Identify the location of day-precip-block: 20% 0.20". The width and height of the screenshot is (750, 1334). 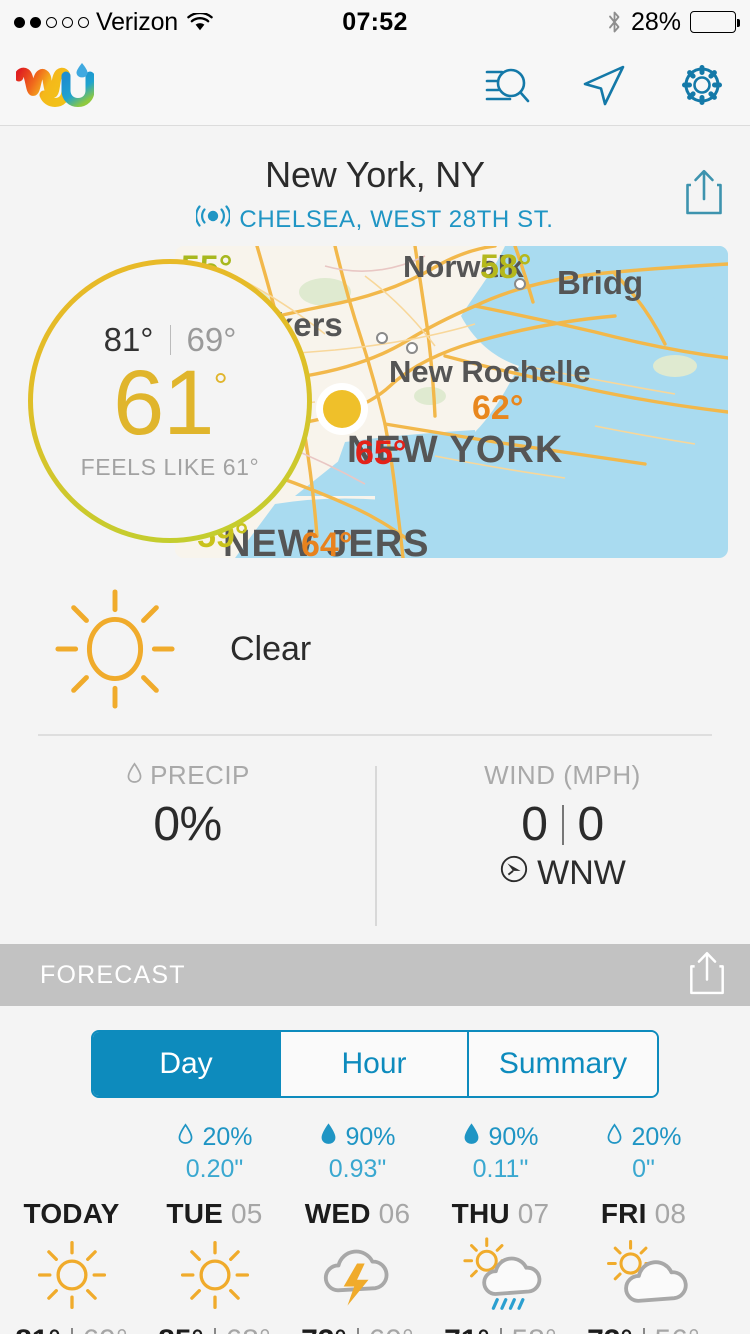
(214, 1158).